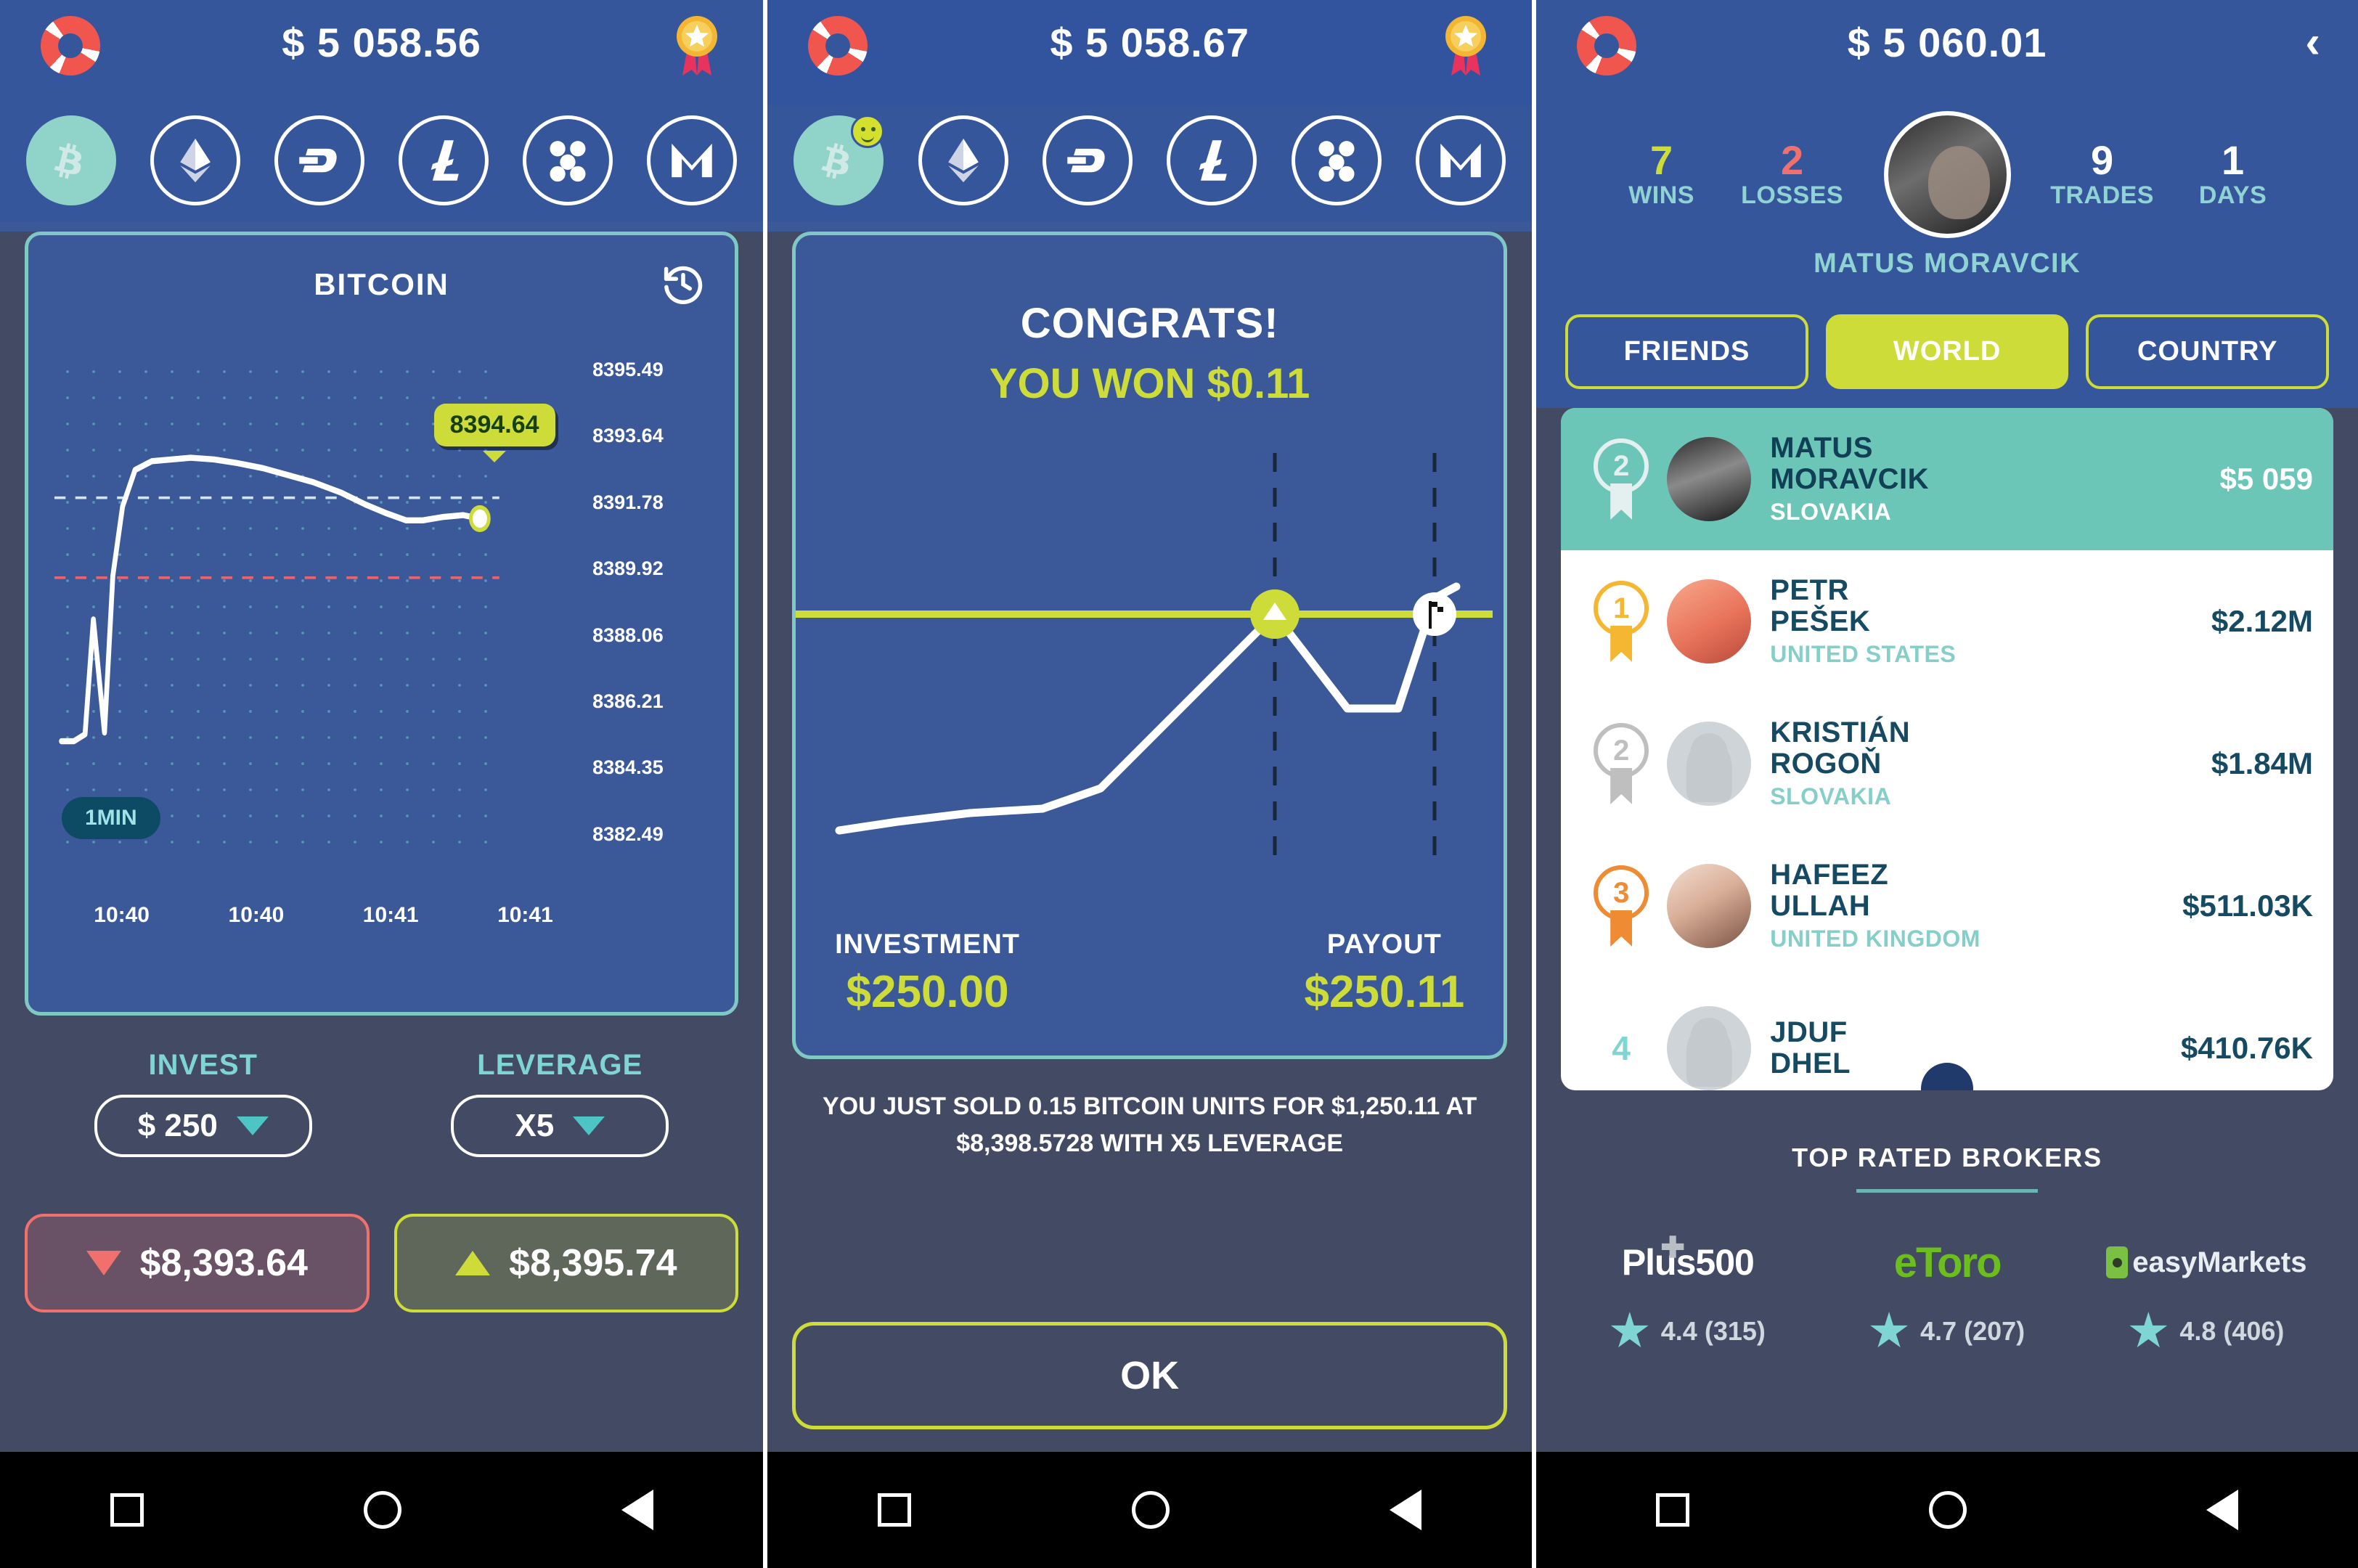  Describe the element at coordinates (1621, 622) in the screenshot. I see `rank-badge: 1` at that location.